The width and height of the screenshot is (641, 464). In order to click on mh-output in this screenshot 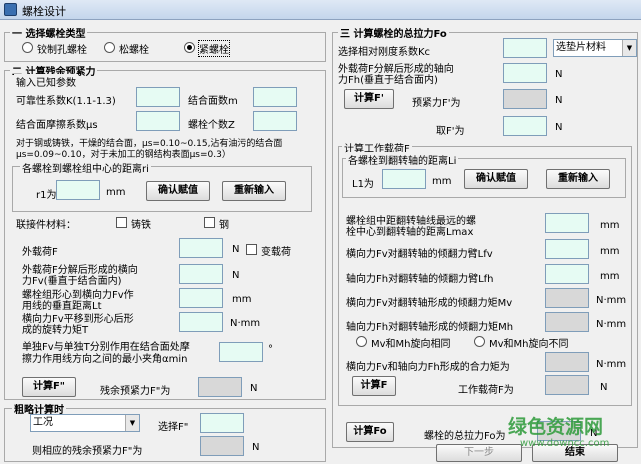, I will do `click(567, 322)`.